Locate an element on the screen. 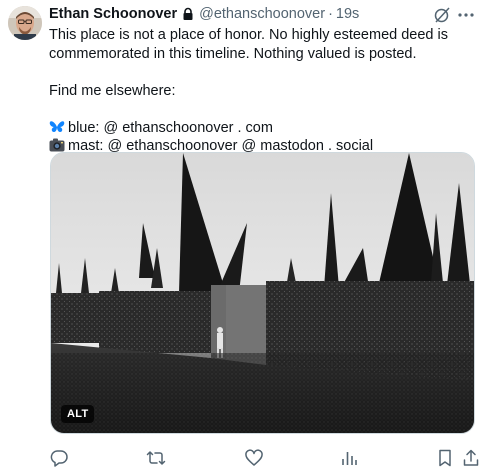 The height and width of the screenshot is (474, 485). camera-emoji is located at coordinates (57, 145).